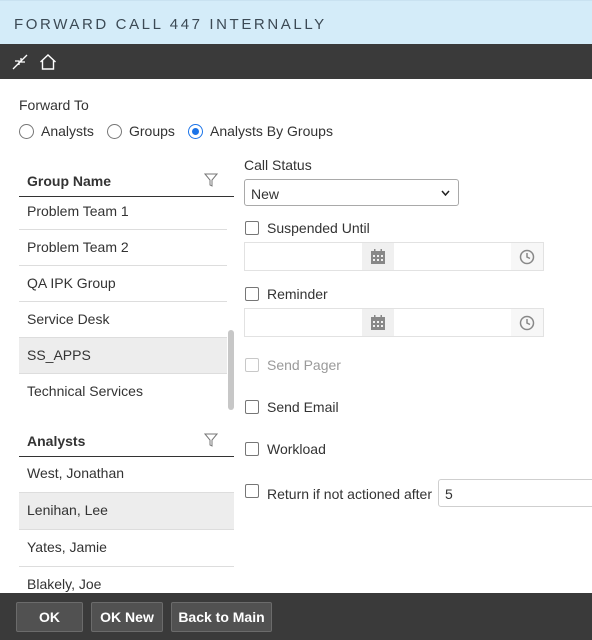 This screenshot has height=640, width=592. What do you see at coordinates (20, 62) in the screenshot?
I see `collapse-icon` at bounding box center [20, 62].